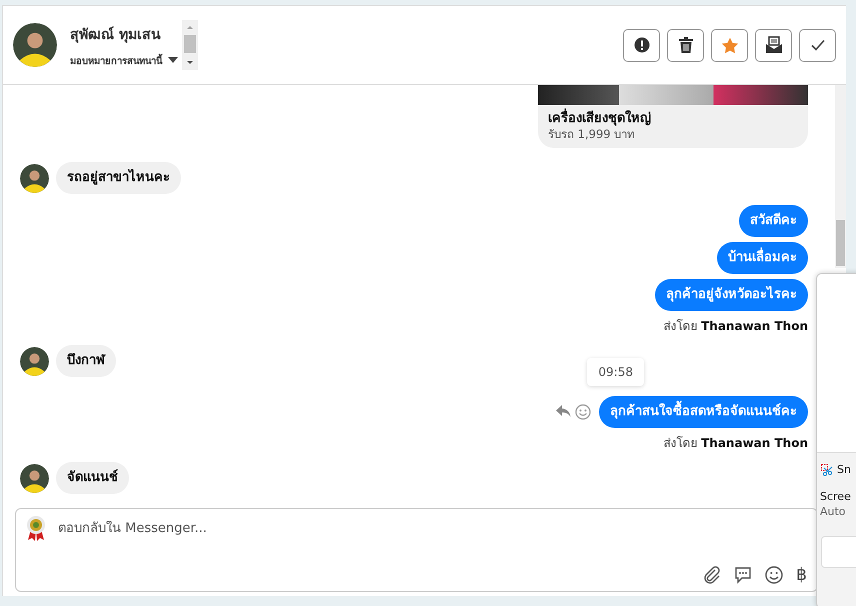 The image size is (856, 606). What do you see at coordinates (36, 528) in the screenshot?
I see `badge-icon` at bounding box center [36, 528].